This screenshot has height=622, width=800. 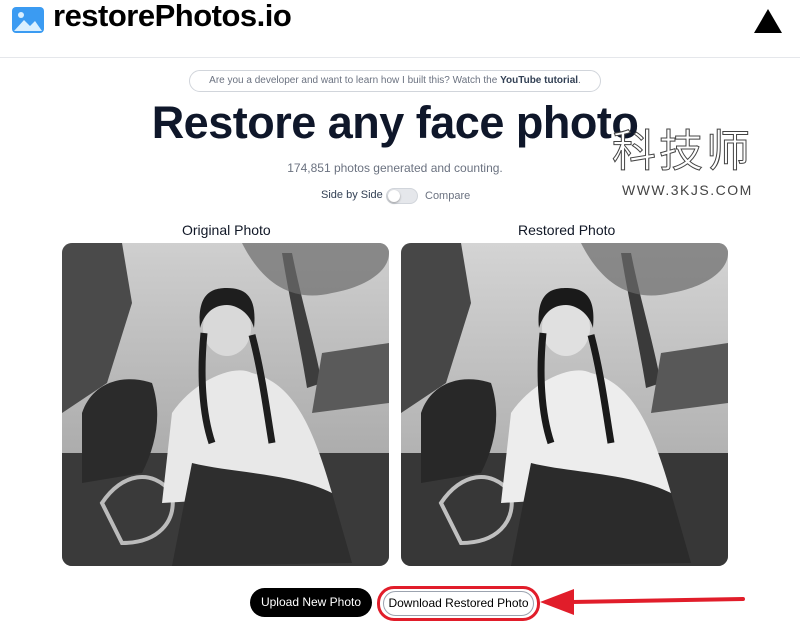 I want to click on banner-suffix: ., so click(x=579, y=80).